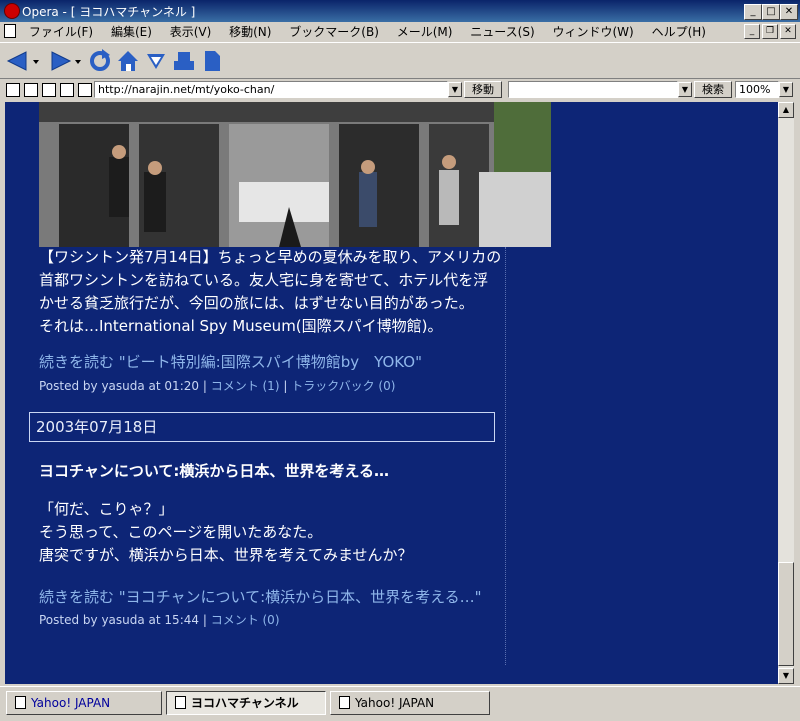  Describe the element at coordinates (85, 90) in the screenshot. I see `site-icon` at that location.